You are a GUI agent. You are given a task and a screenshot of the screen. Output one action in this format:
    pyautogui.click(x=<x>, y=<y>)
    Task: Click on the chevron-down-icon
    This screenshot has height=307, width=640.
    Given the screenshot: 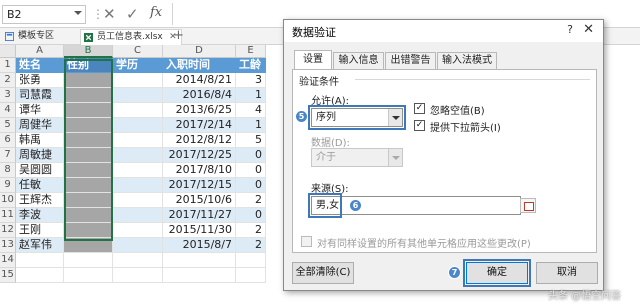 What is the action you would take?
    pyautogui.click(x=395, y=117)
    